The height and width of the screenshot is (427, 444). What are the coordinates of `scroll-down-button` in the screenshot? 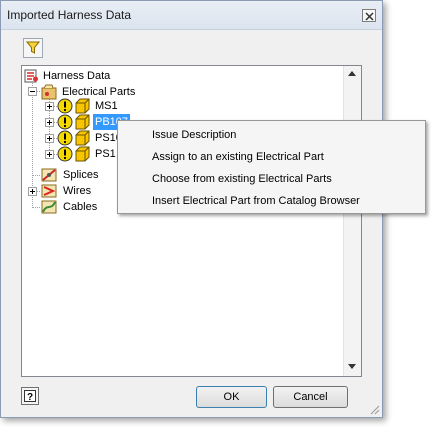 It's located at (352, 367).